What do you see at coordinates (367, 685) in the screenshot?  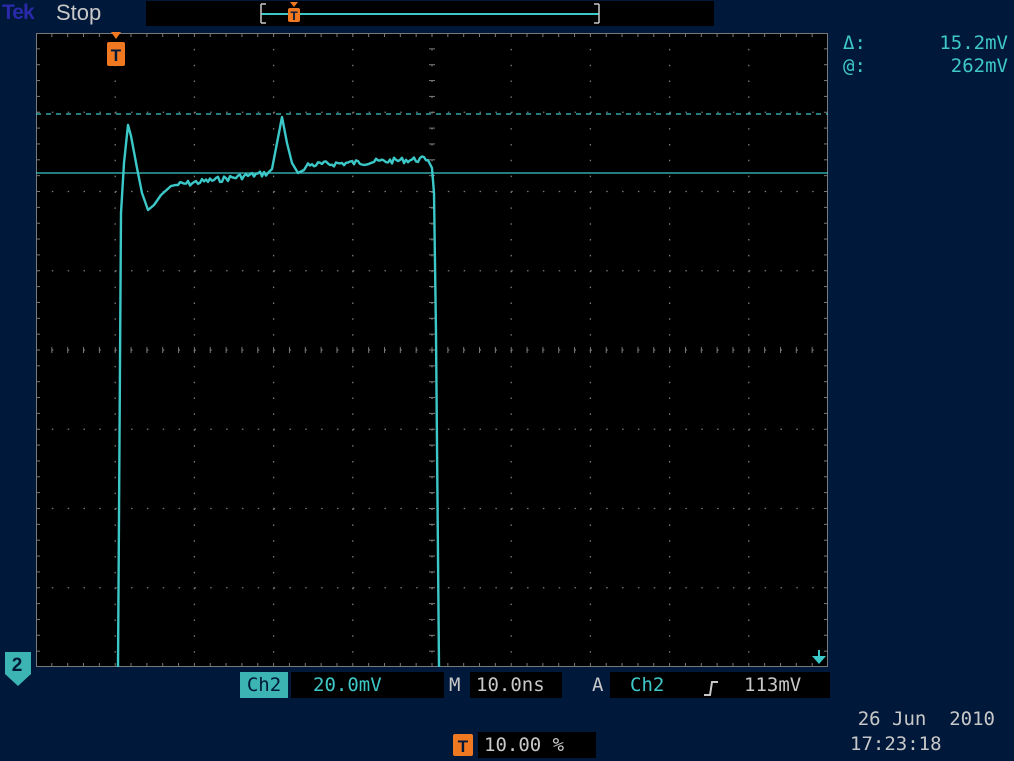 I see `vertical-scale: 20.0mV` at bounding box center [367, 685].